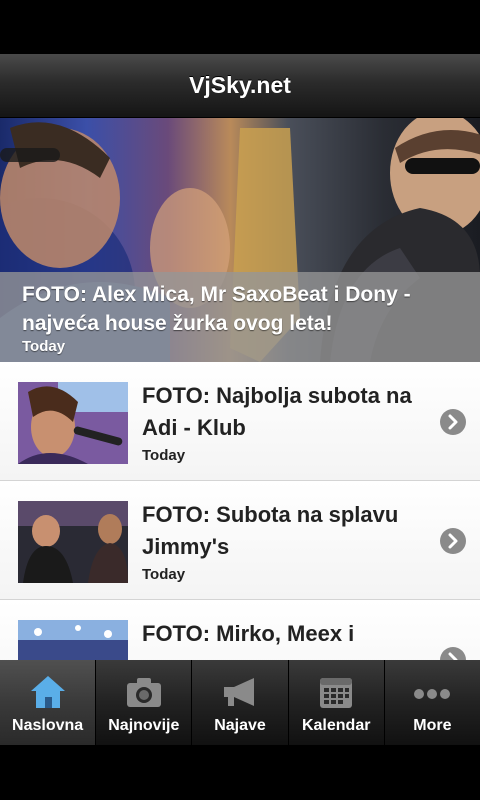 The width and height of the screenshot is (480, 800). What do you see at coordinates (336, 725) in the screenshot?
I see `tab-label: Kalendar` at bounding box center [336, 725].